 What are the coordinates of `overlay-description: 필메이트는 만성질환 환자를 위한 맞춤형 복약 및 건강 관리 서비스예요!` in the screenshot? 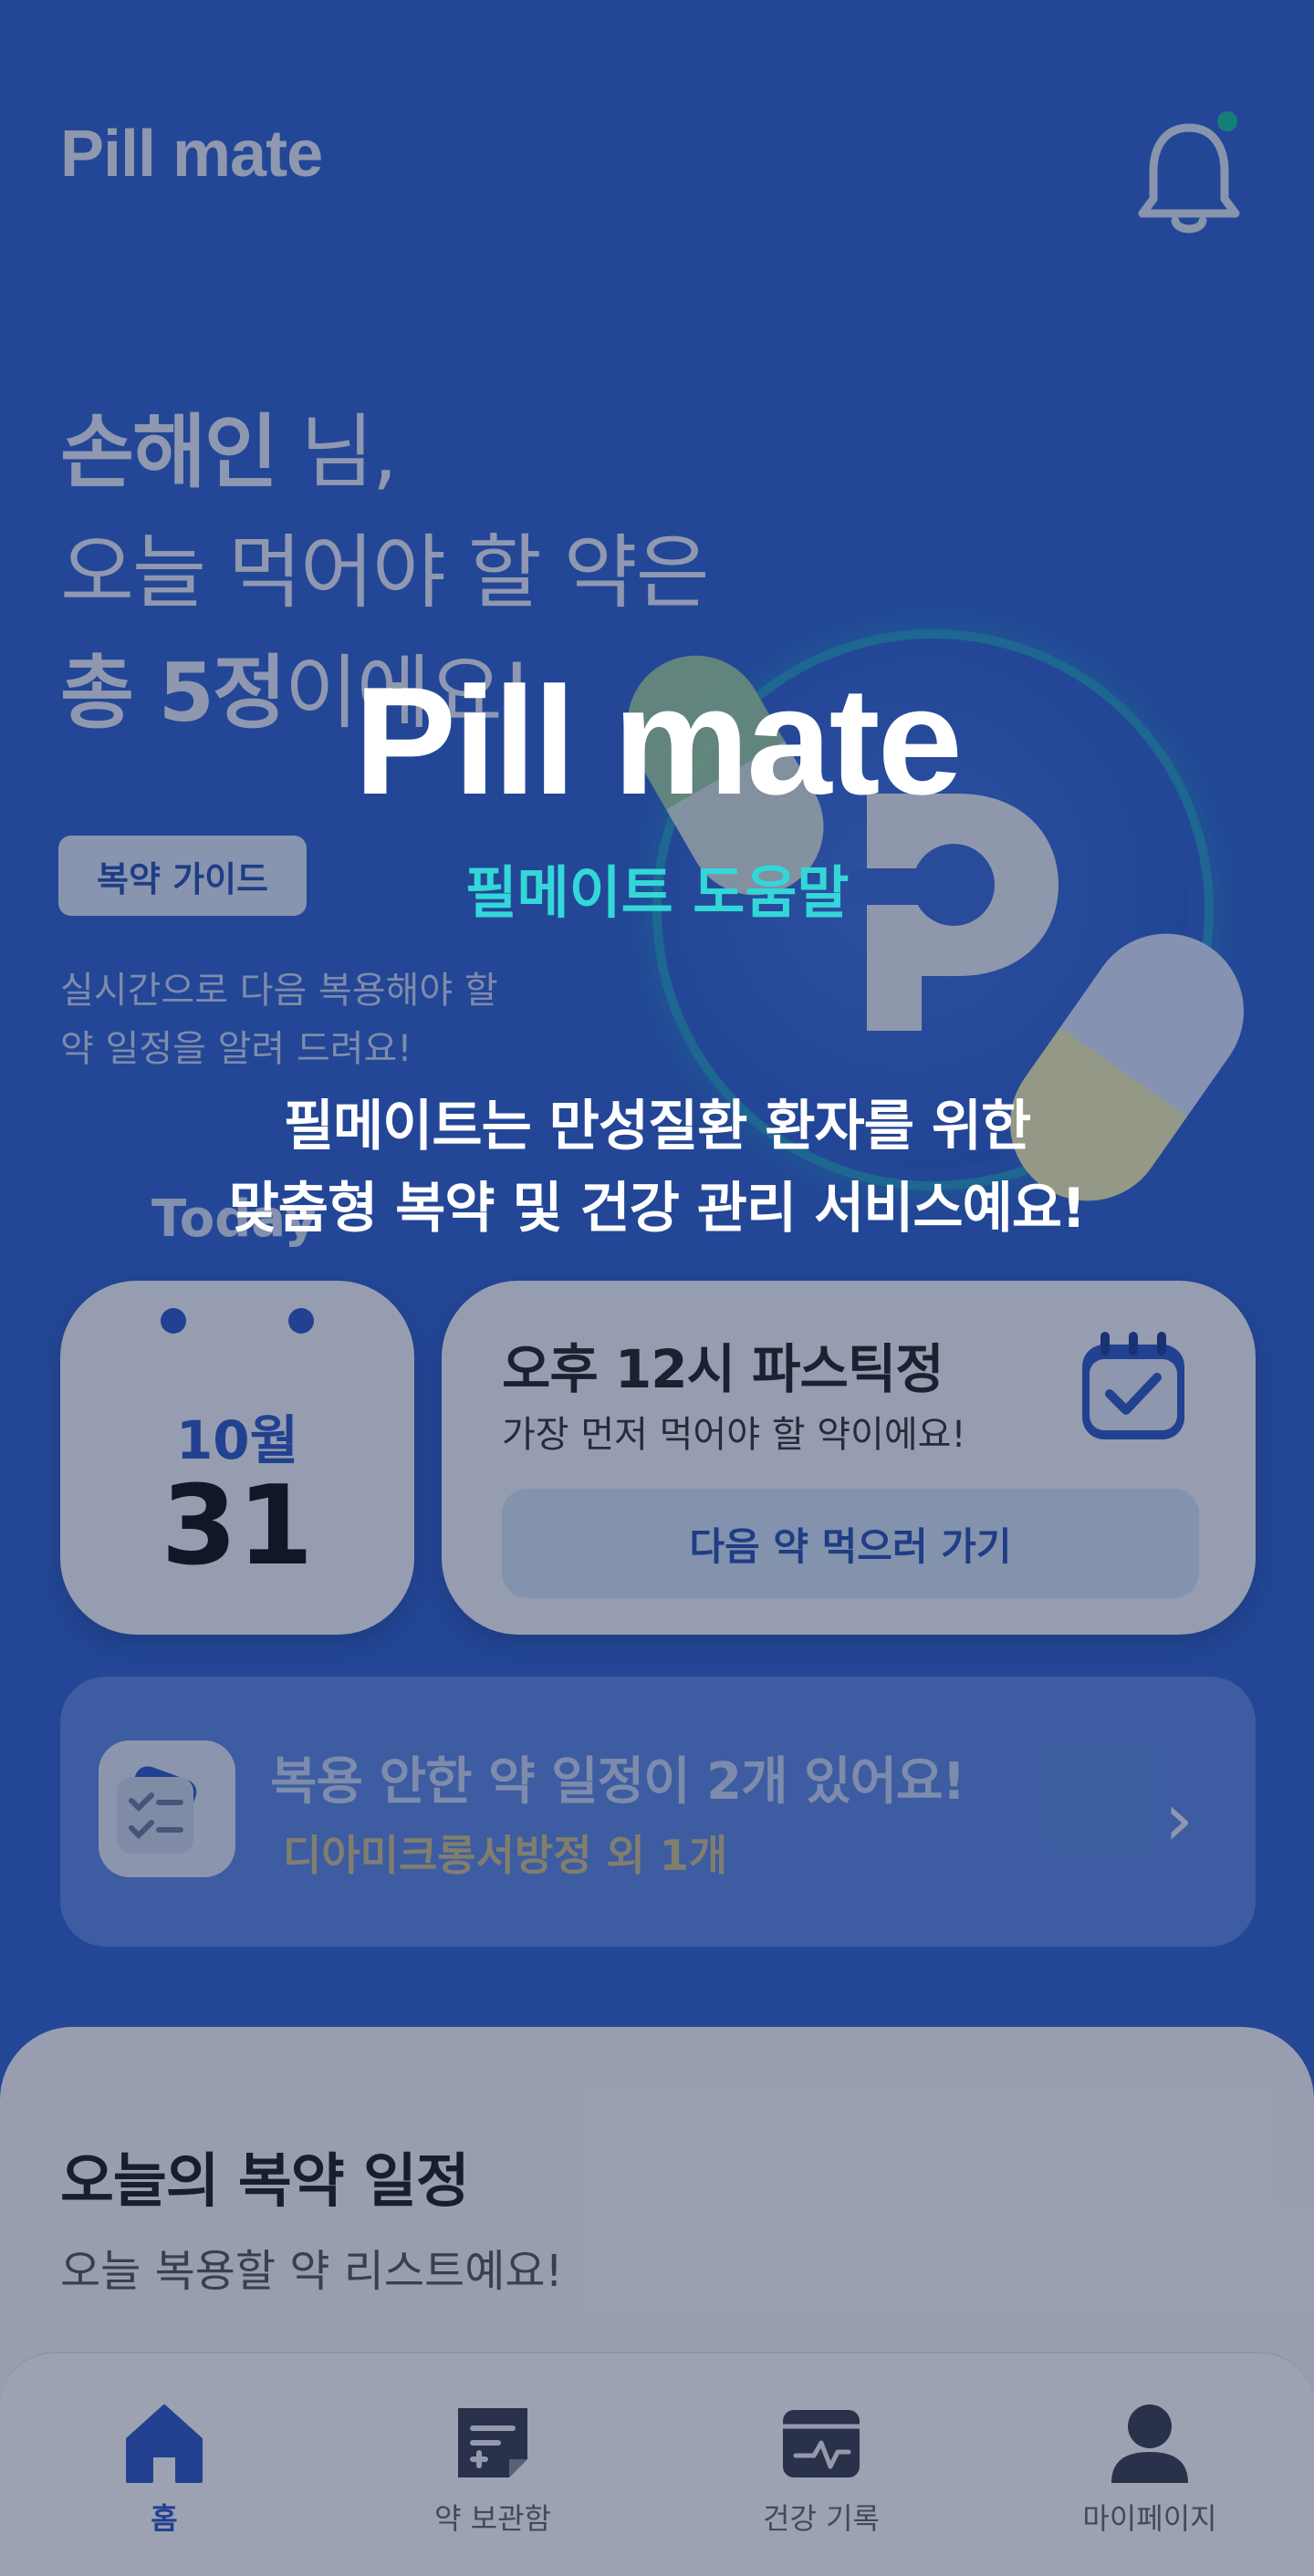 It's located at (657, 1167).